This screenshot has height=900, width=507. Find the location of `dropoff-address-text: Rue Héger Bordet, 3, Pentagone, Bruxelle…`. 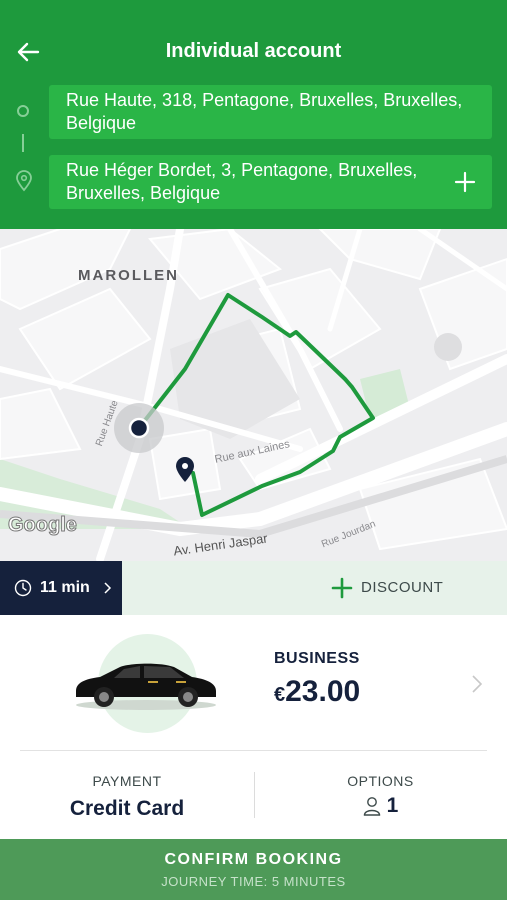

dropoff-address-text: Rue Héger Bordet, 3, Pentagone, Bruxelle… is located at coordinates (242, 181).